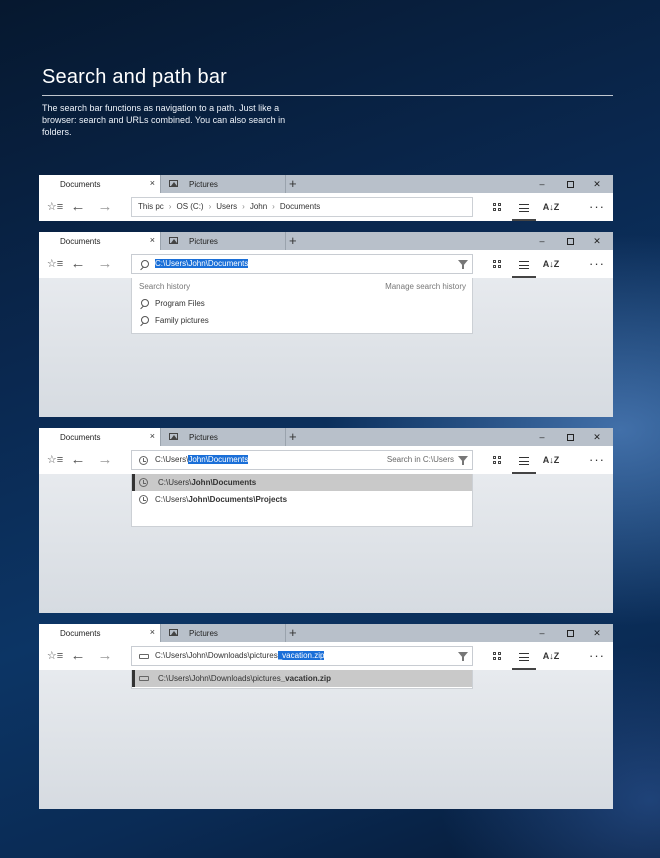  What do you see at coordinates (216, 655) in the screenshot?
I see `typed-text: C:\Users\John\Downloads\pictures` at bounding box center [216, 655].